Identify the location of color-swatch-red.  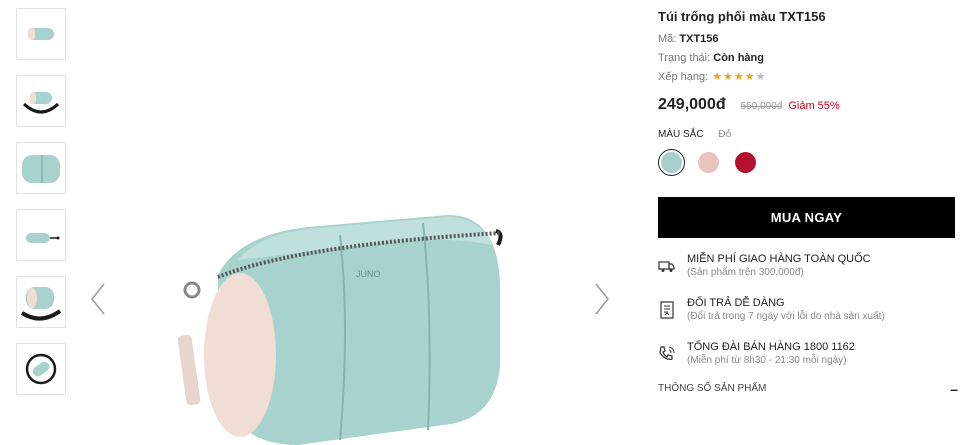
(745, 162).